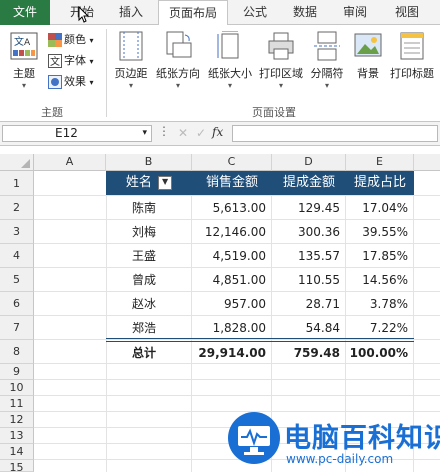 The image size is (440, 472). What do you see at coordinates (201, 133) in the screenshot?
I see `enter-icon: ✓` at bounding box center [201, 133].